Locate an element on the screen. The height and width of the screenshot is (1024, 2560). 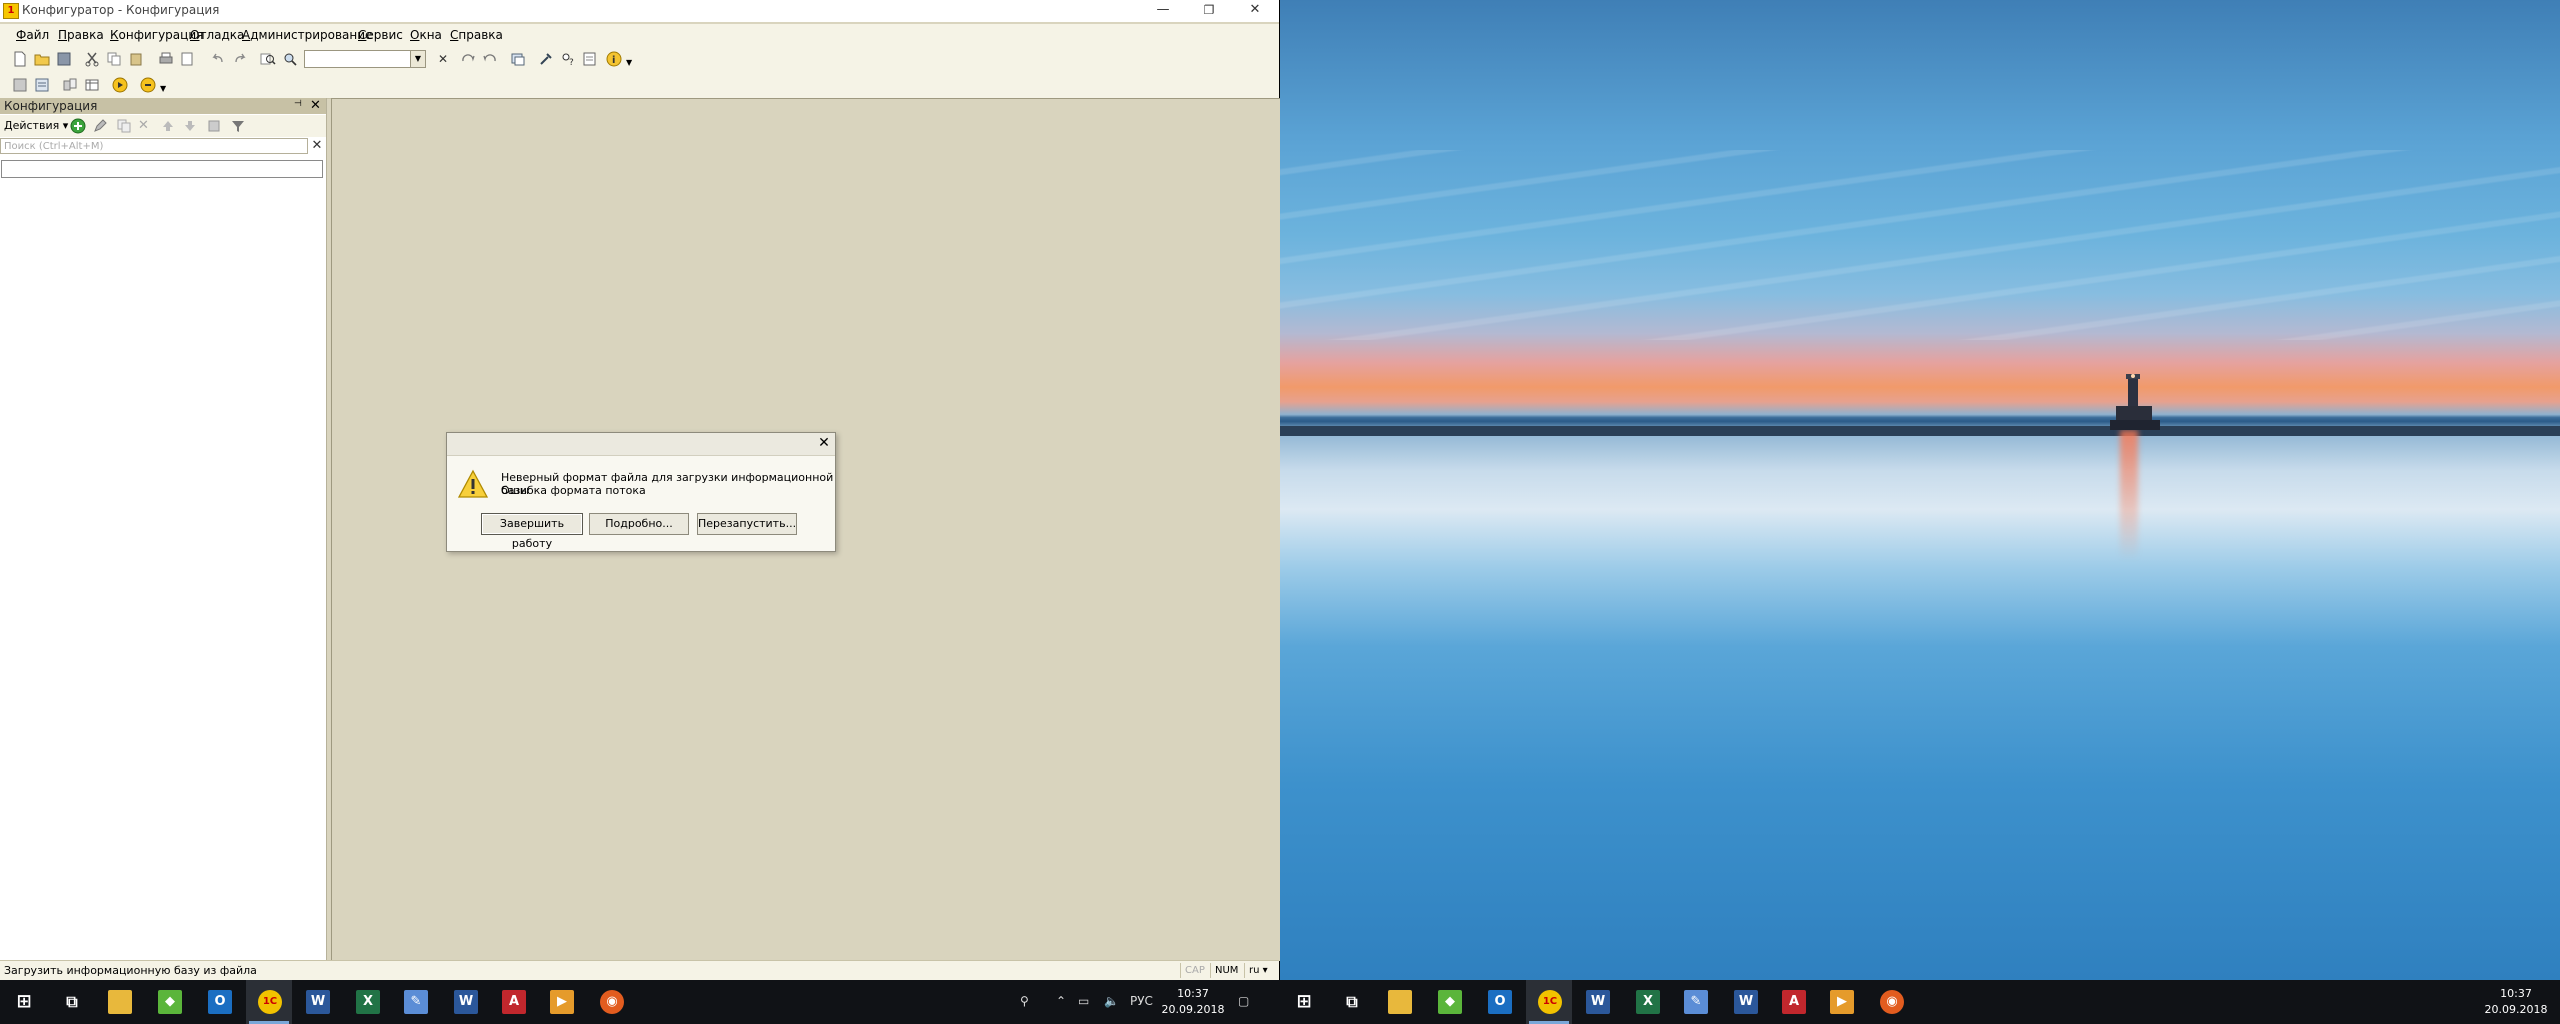
menu-service: Сервис is located at coordinates (380, 35).